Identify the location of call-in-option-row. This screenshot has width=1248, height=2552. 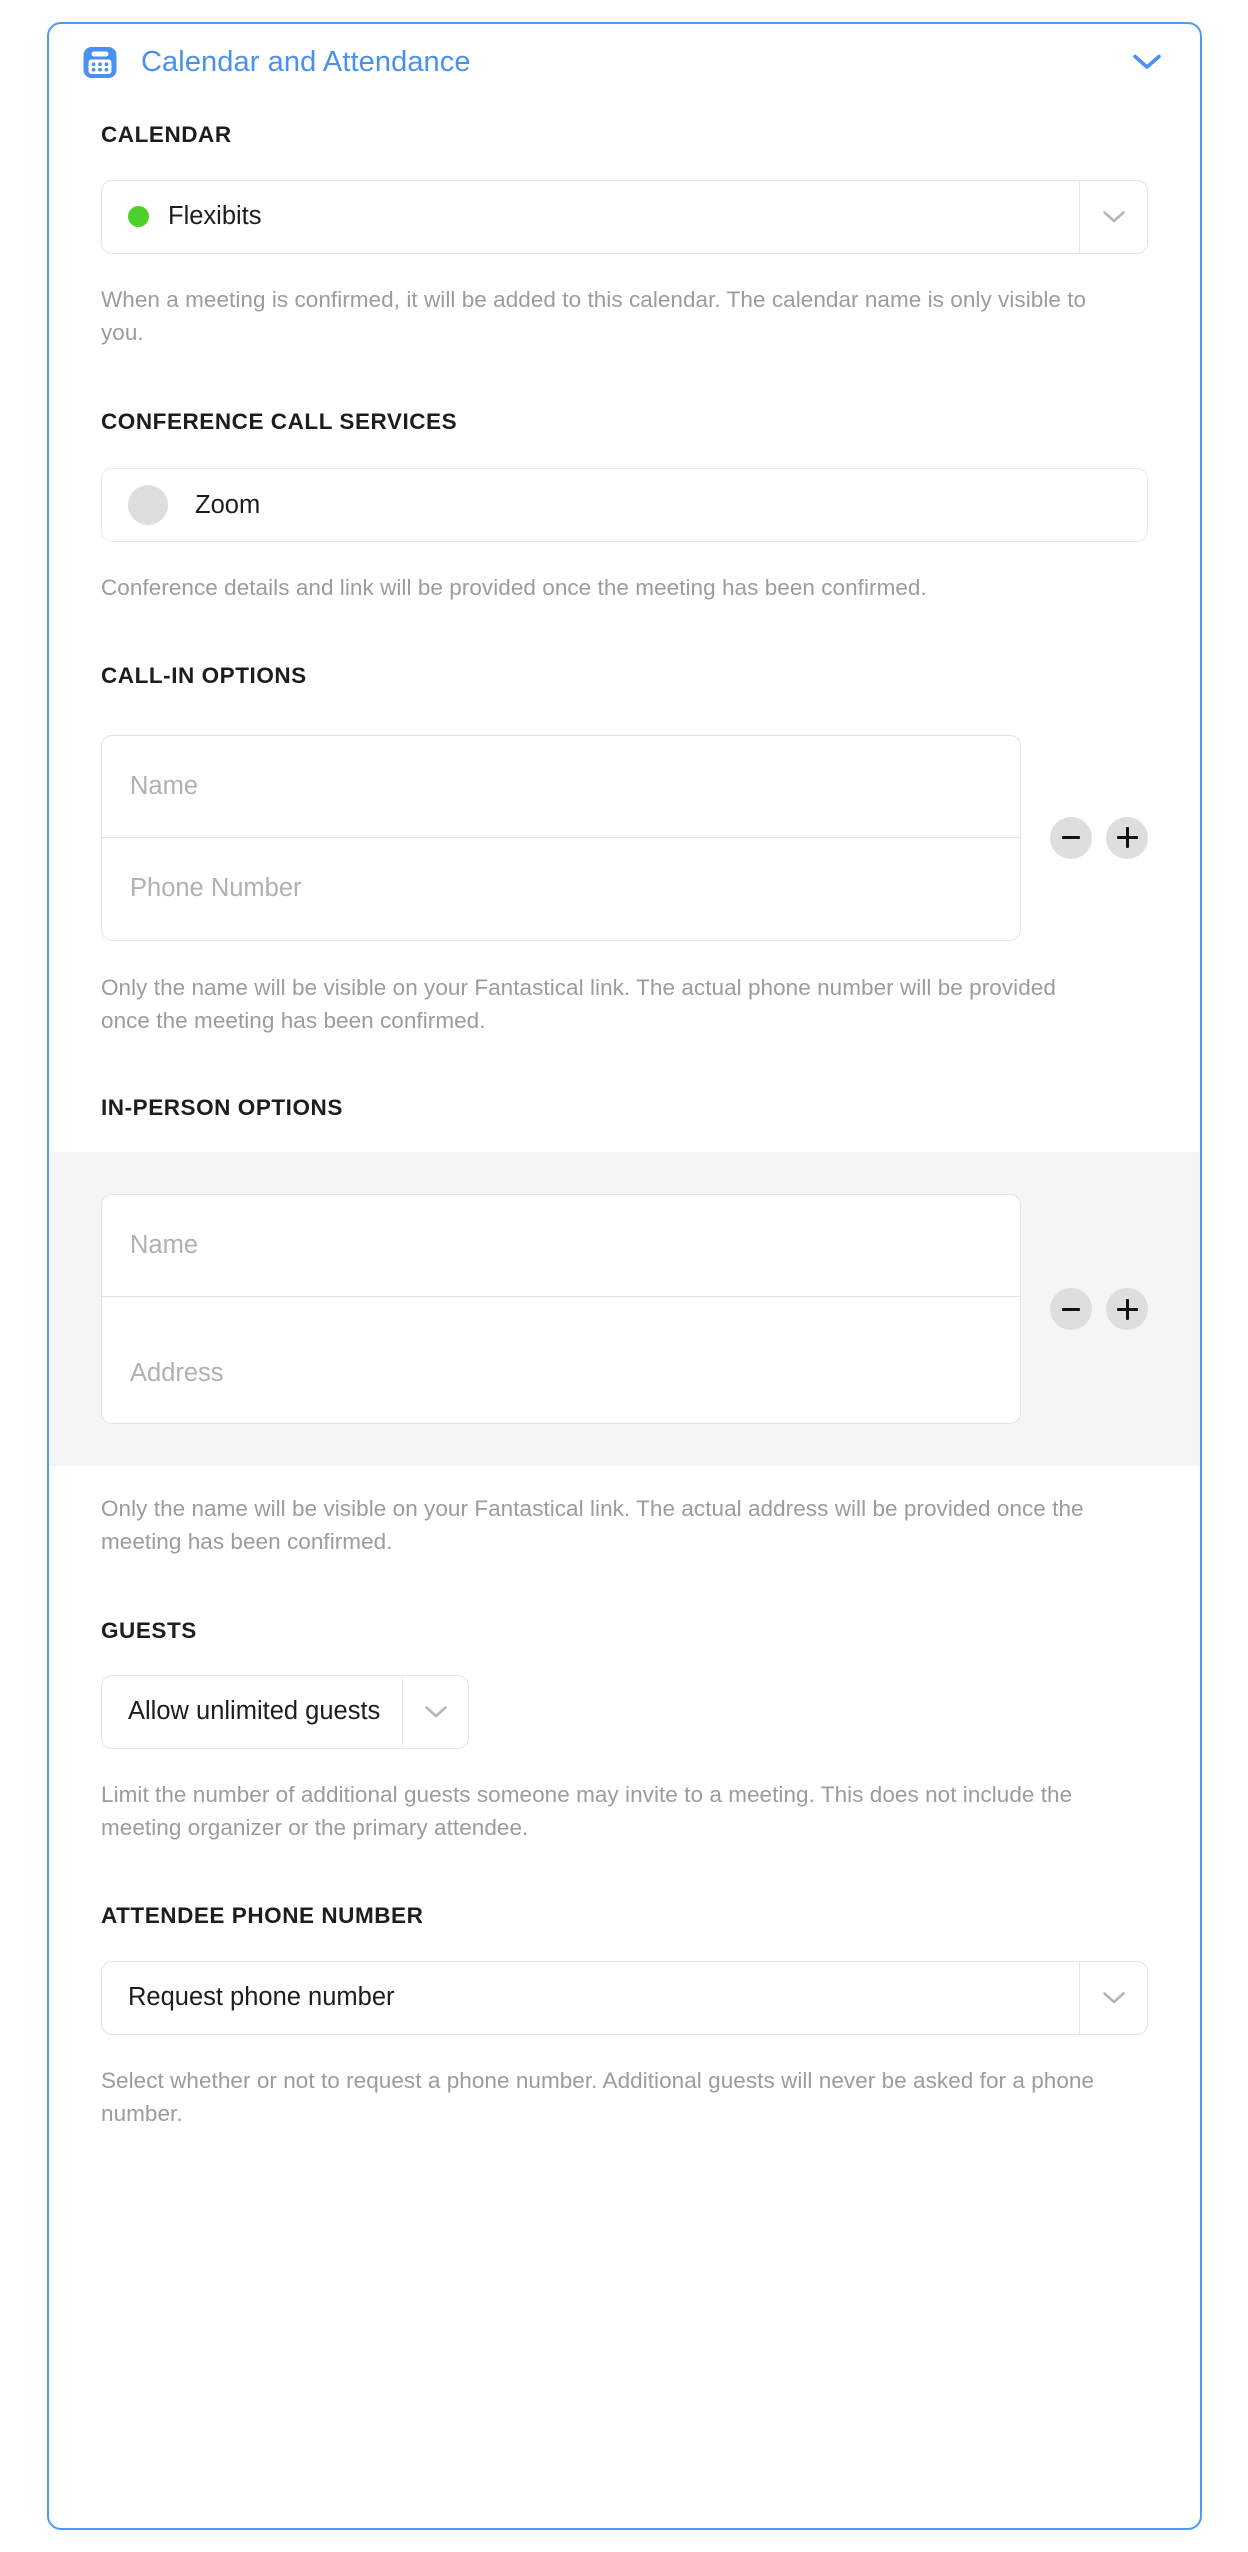
(624, 837).